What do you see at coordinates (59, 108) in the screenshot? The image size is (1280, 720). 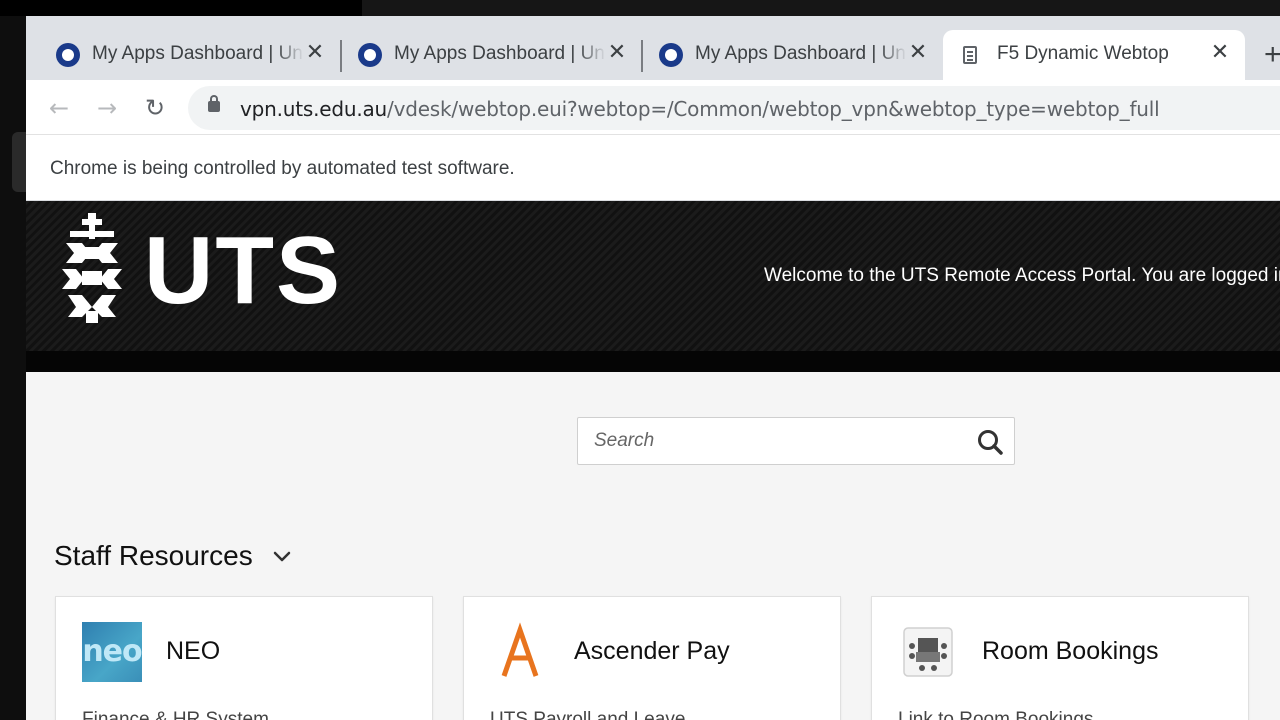 I see `back-arrow-icon: ←` at bounding box center [59, 108].